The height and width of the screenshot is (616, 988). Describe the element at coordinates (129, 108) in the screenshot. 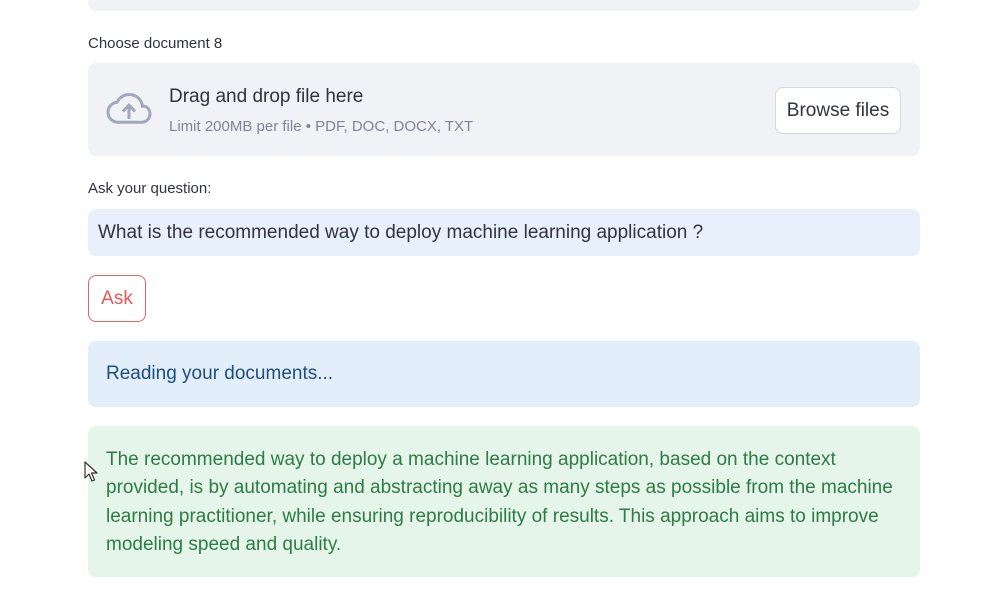

I see `cloud-upload-icon` at that location.